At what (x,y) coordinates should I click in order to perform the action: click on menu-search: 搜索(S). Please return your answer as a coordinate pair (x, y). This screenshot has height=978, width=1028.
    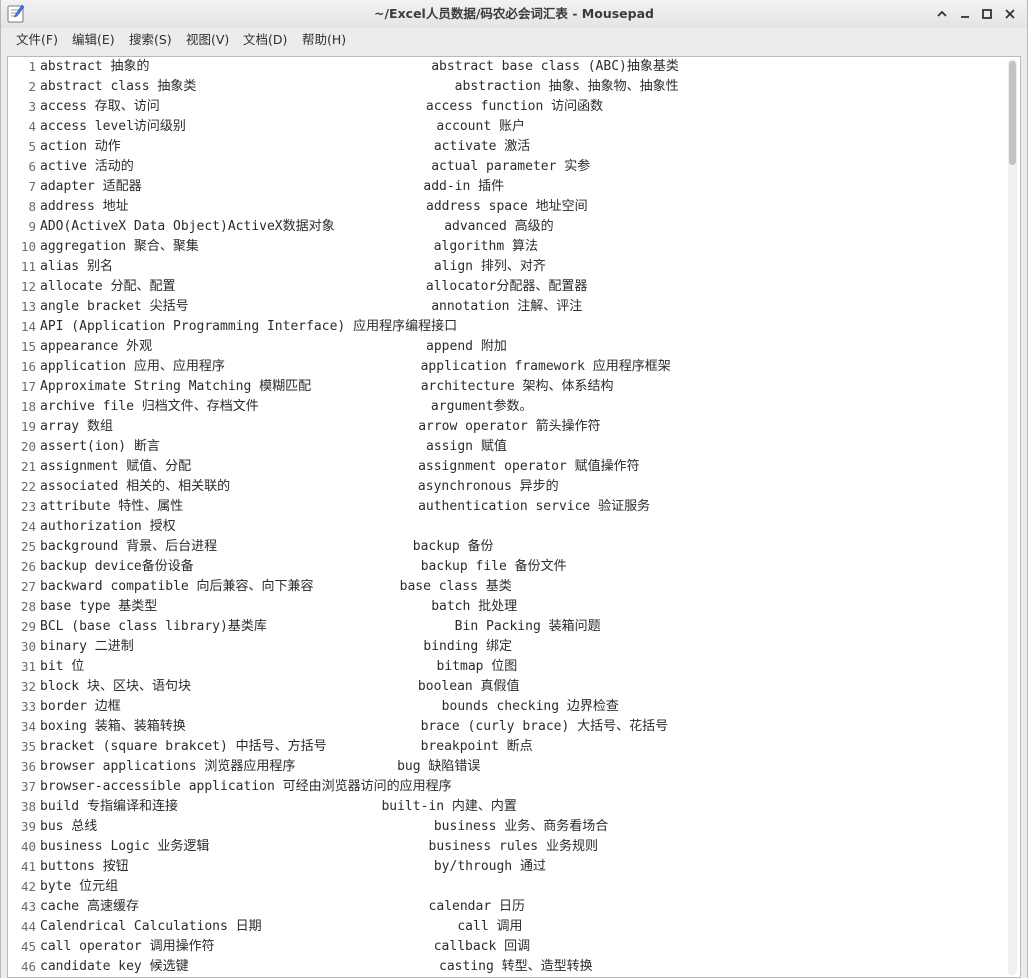
    Looking at the image, I should click on (150, 40).